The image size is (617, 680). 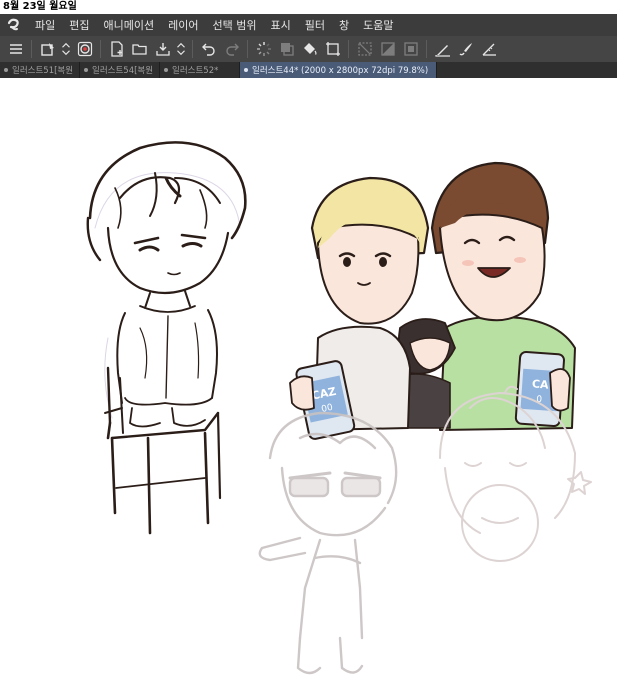 I want to click on tab-document-54: 일러스트54[복원, so click(x=120, y=70).